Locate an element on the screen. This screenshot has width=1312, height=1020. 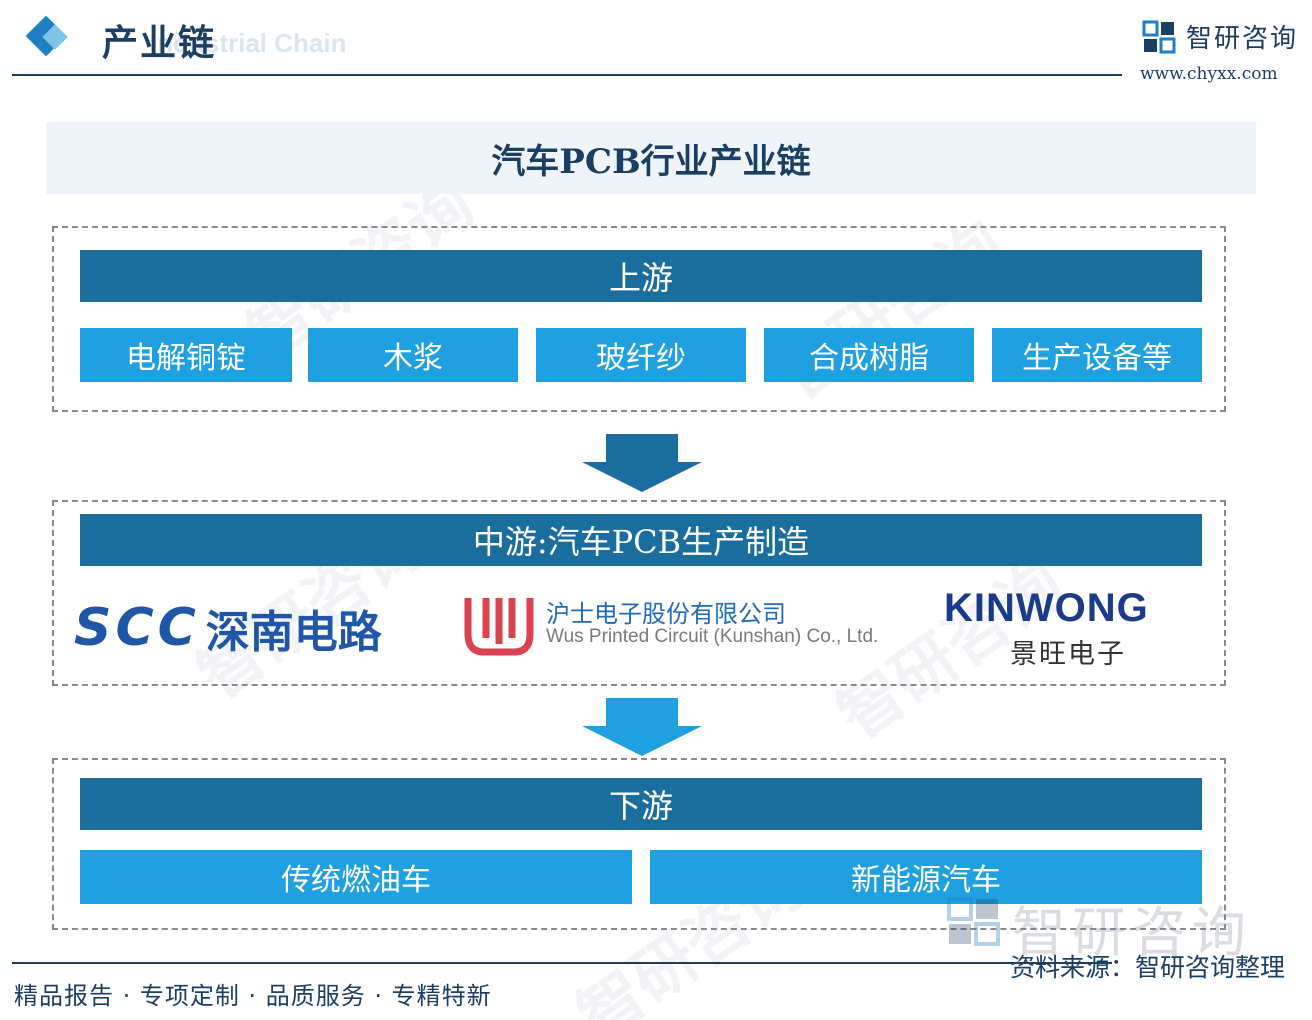
header-divider is located at coordinates (567, 75).